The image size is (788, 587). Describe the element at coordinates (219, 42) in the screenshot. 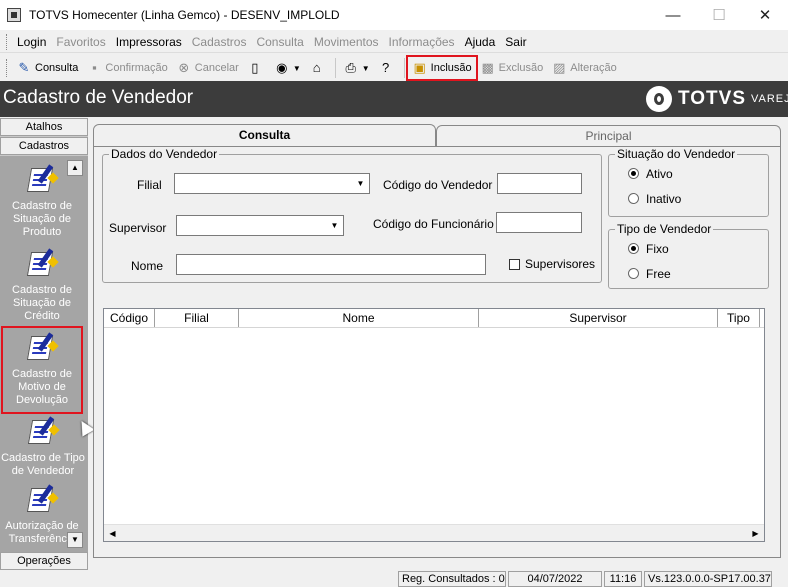

I see `menu-cadastros: Cadastros` at that location.